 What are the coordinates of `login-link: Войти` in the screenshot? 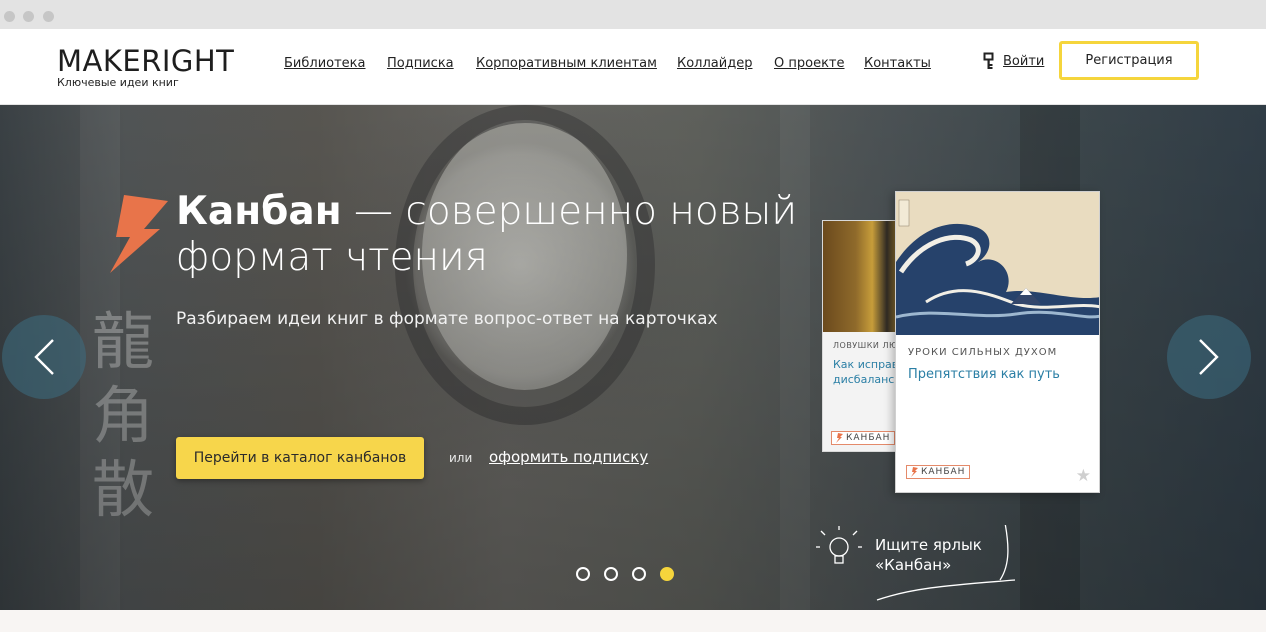 It's located at (1013, 61).